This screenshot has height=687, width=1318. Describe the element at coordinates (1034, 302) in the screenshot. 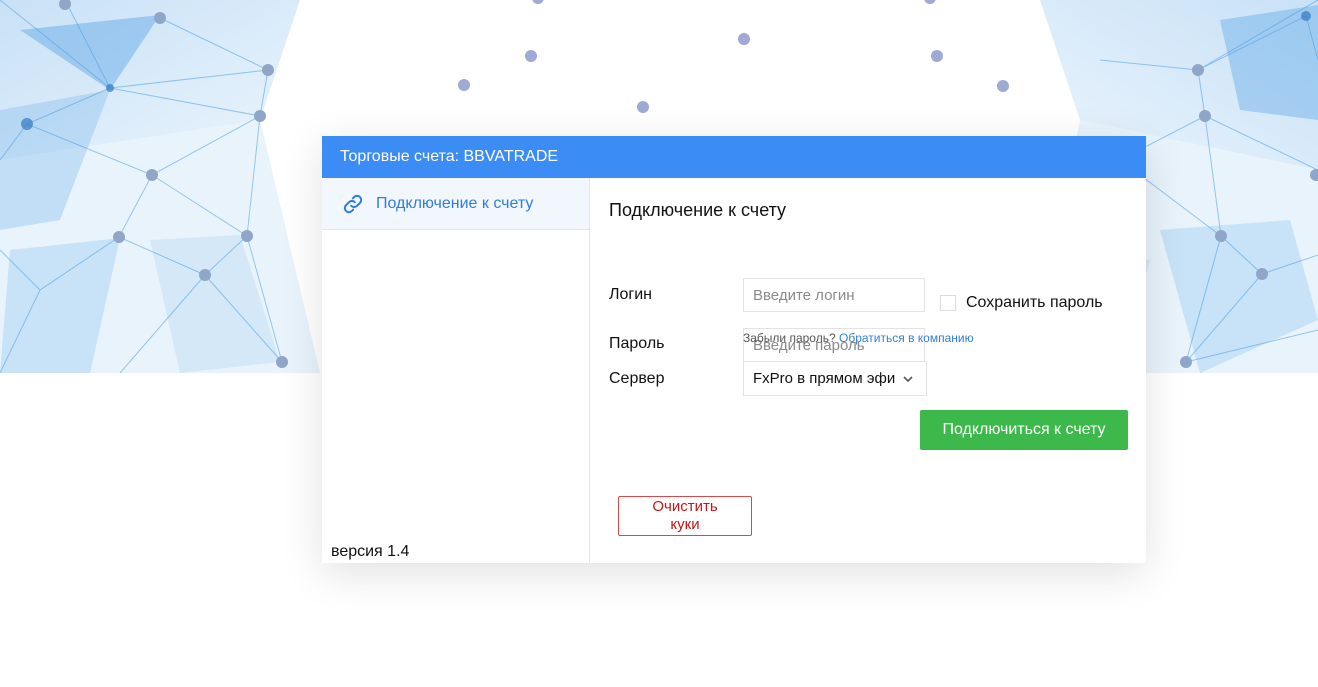

I see `save-password-label: Сохранить пароль` at that location.